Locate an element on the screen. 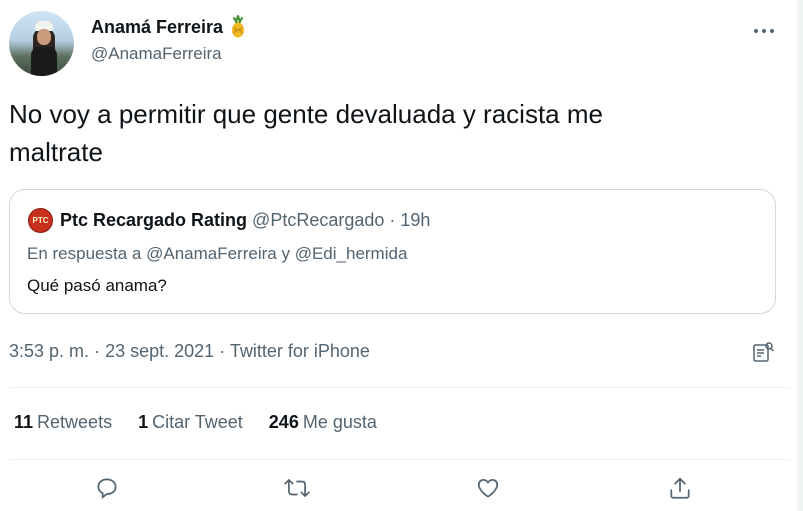  reply-conjunction: y is located at coordinates (285, 253).